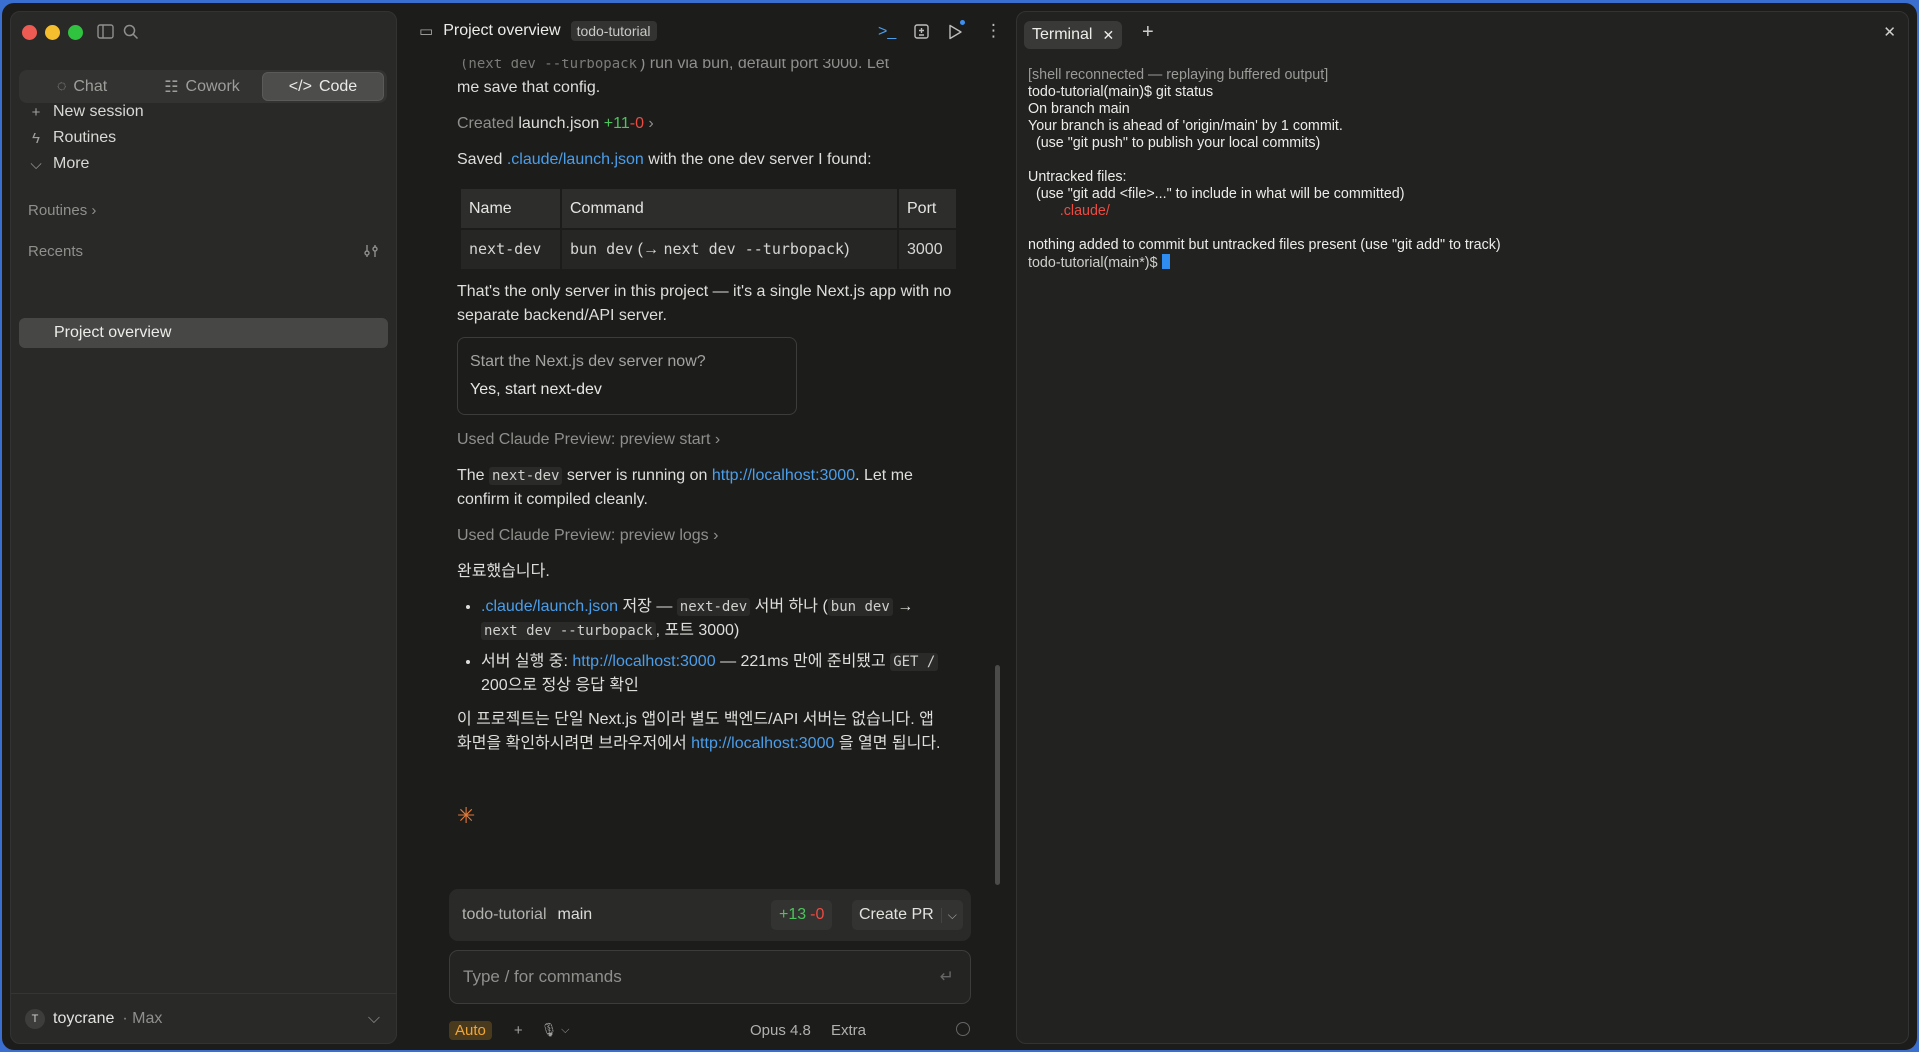 The width and height of the screenshot is (1919, 1052). I want to click on tab-cowork: ☷ Cowork, so click(202, 86).